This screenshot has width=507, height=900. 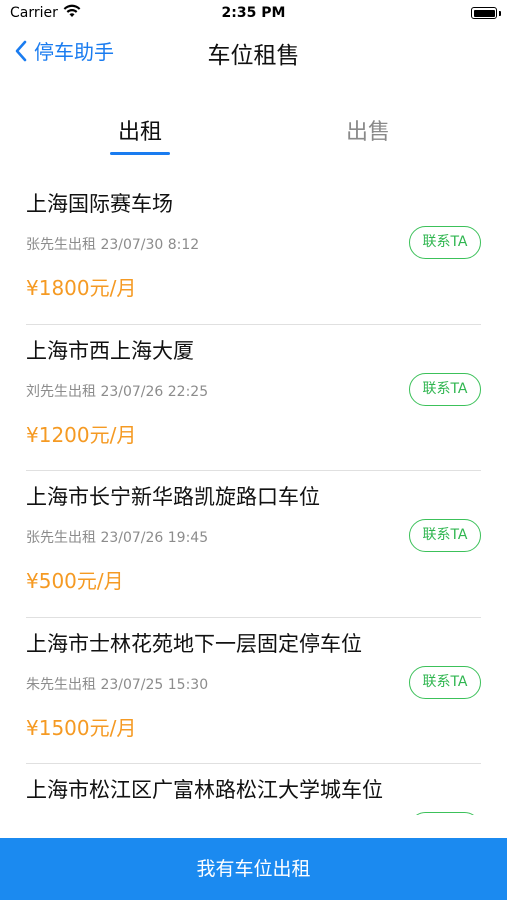 I want to click on listing-meta: 朱先生出租 23/07/25 15:30, so click(x=117, y=684).